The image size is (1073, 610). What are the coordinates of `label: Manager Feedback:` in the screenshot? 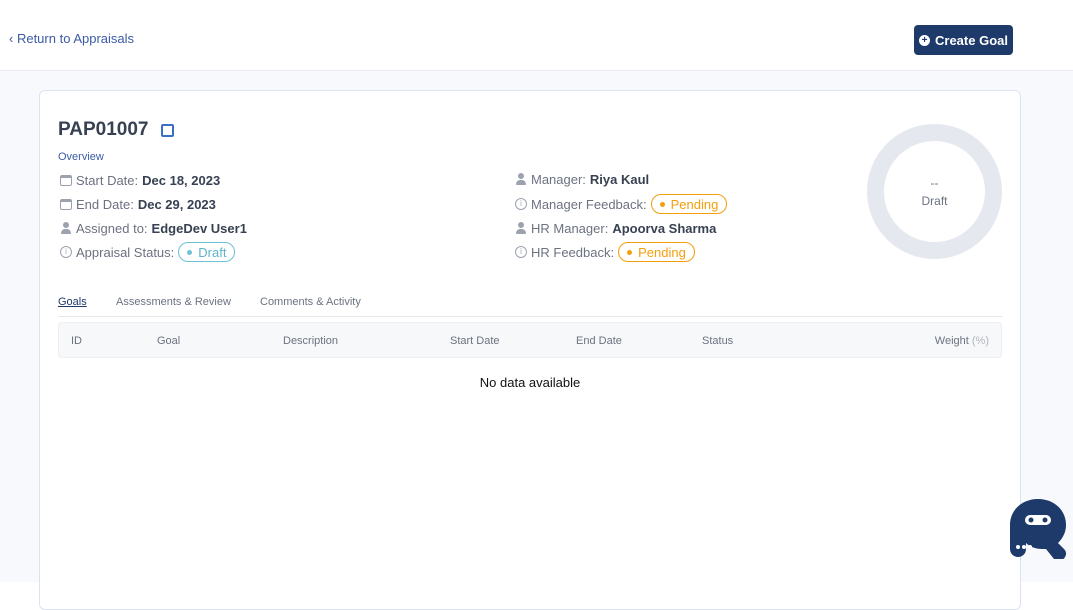 It's located at (589, 204).